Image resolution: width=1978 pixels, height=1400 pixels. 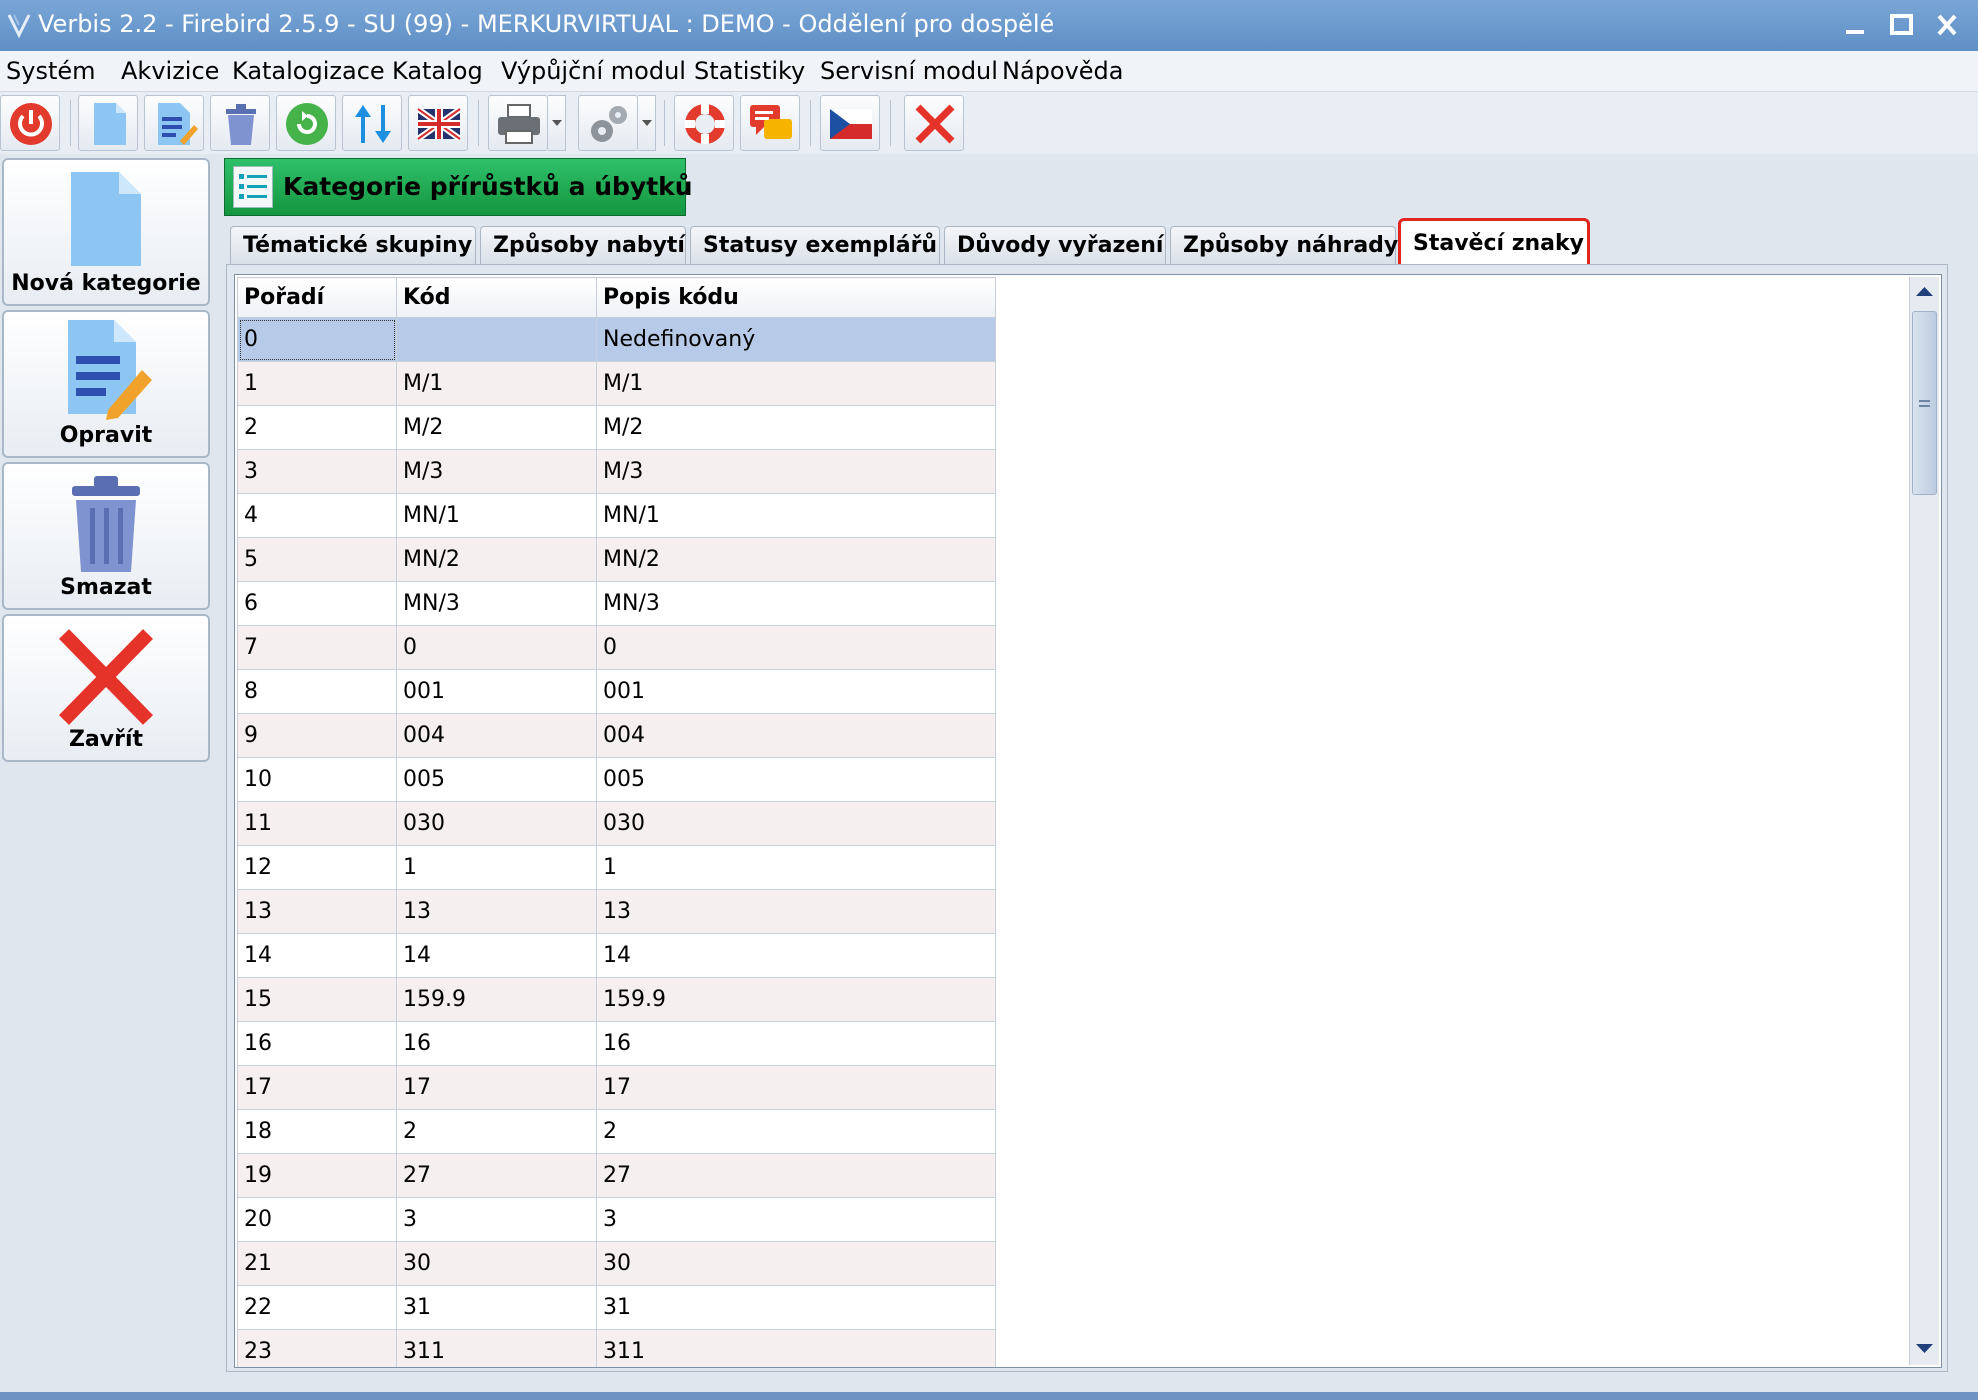 What do you see at coordinates (496, 427) in the screenshot?
I see `cell-code: M/2` at bounding box center [496, 427].